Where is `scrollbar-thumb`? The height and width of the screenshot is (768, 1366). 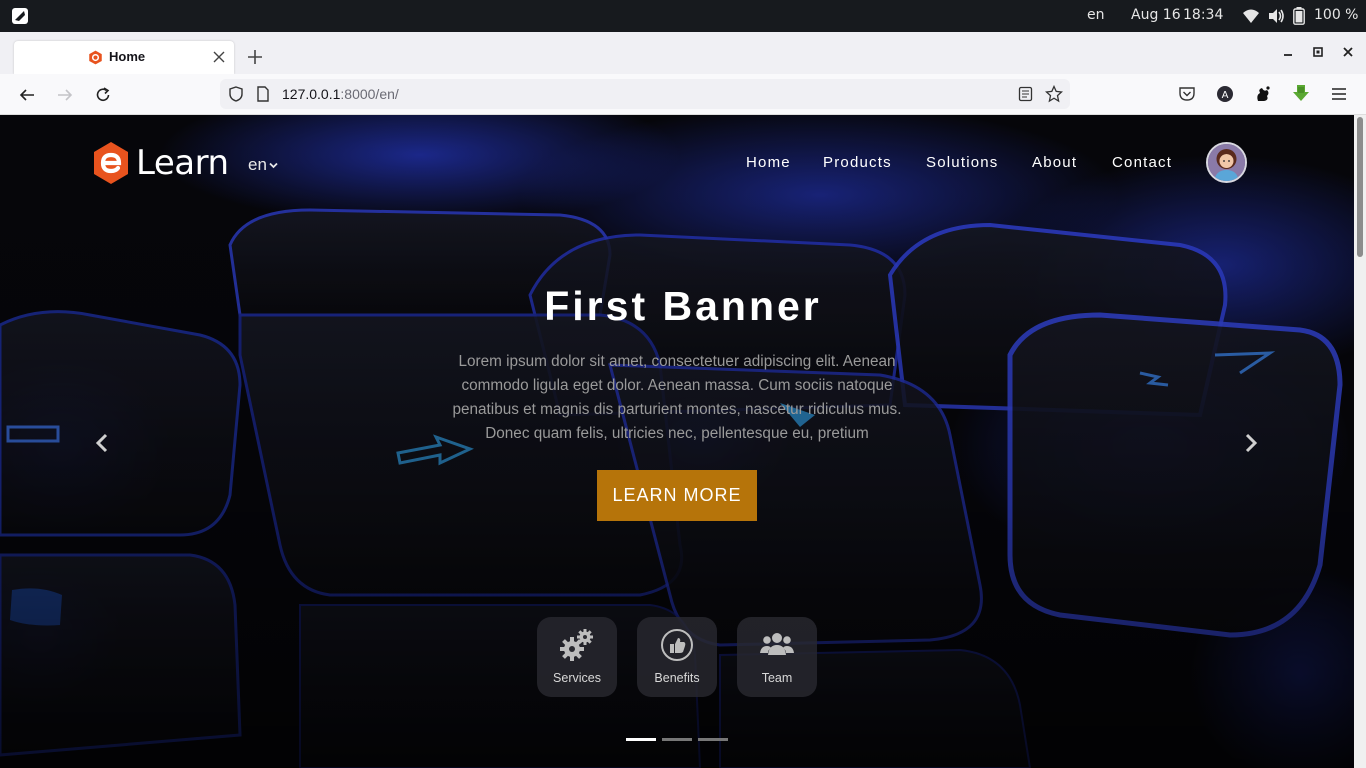 scrollbar-thumb is located at coordinates (1360, 187).